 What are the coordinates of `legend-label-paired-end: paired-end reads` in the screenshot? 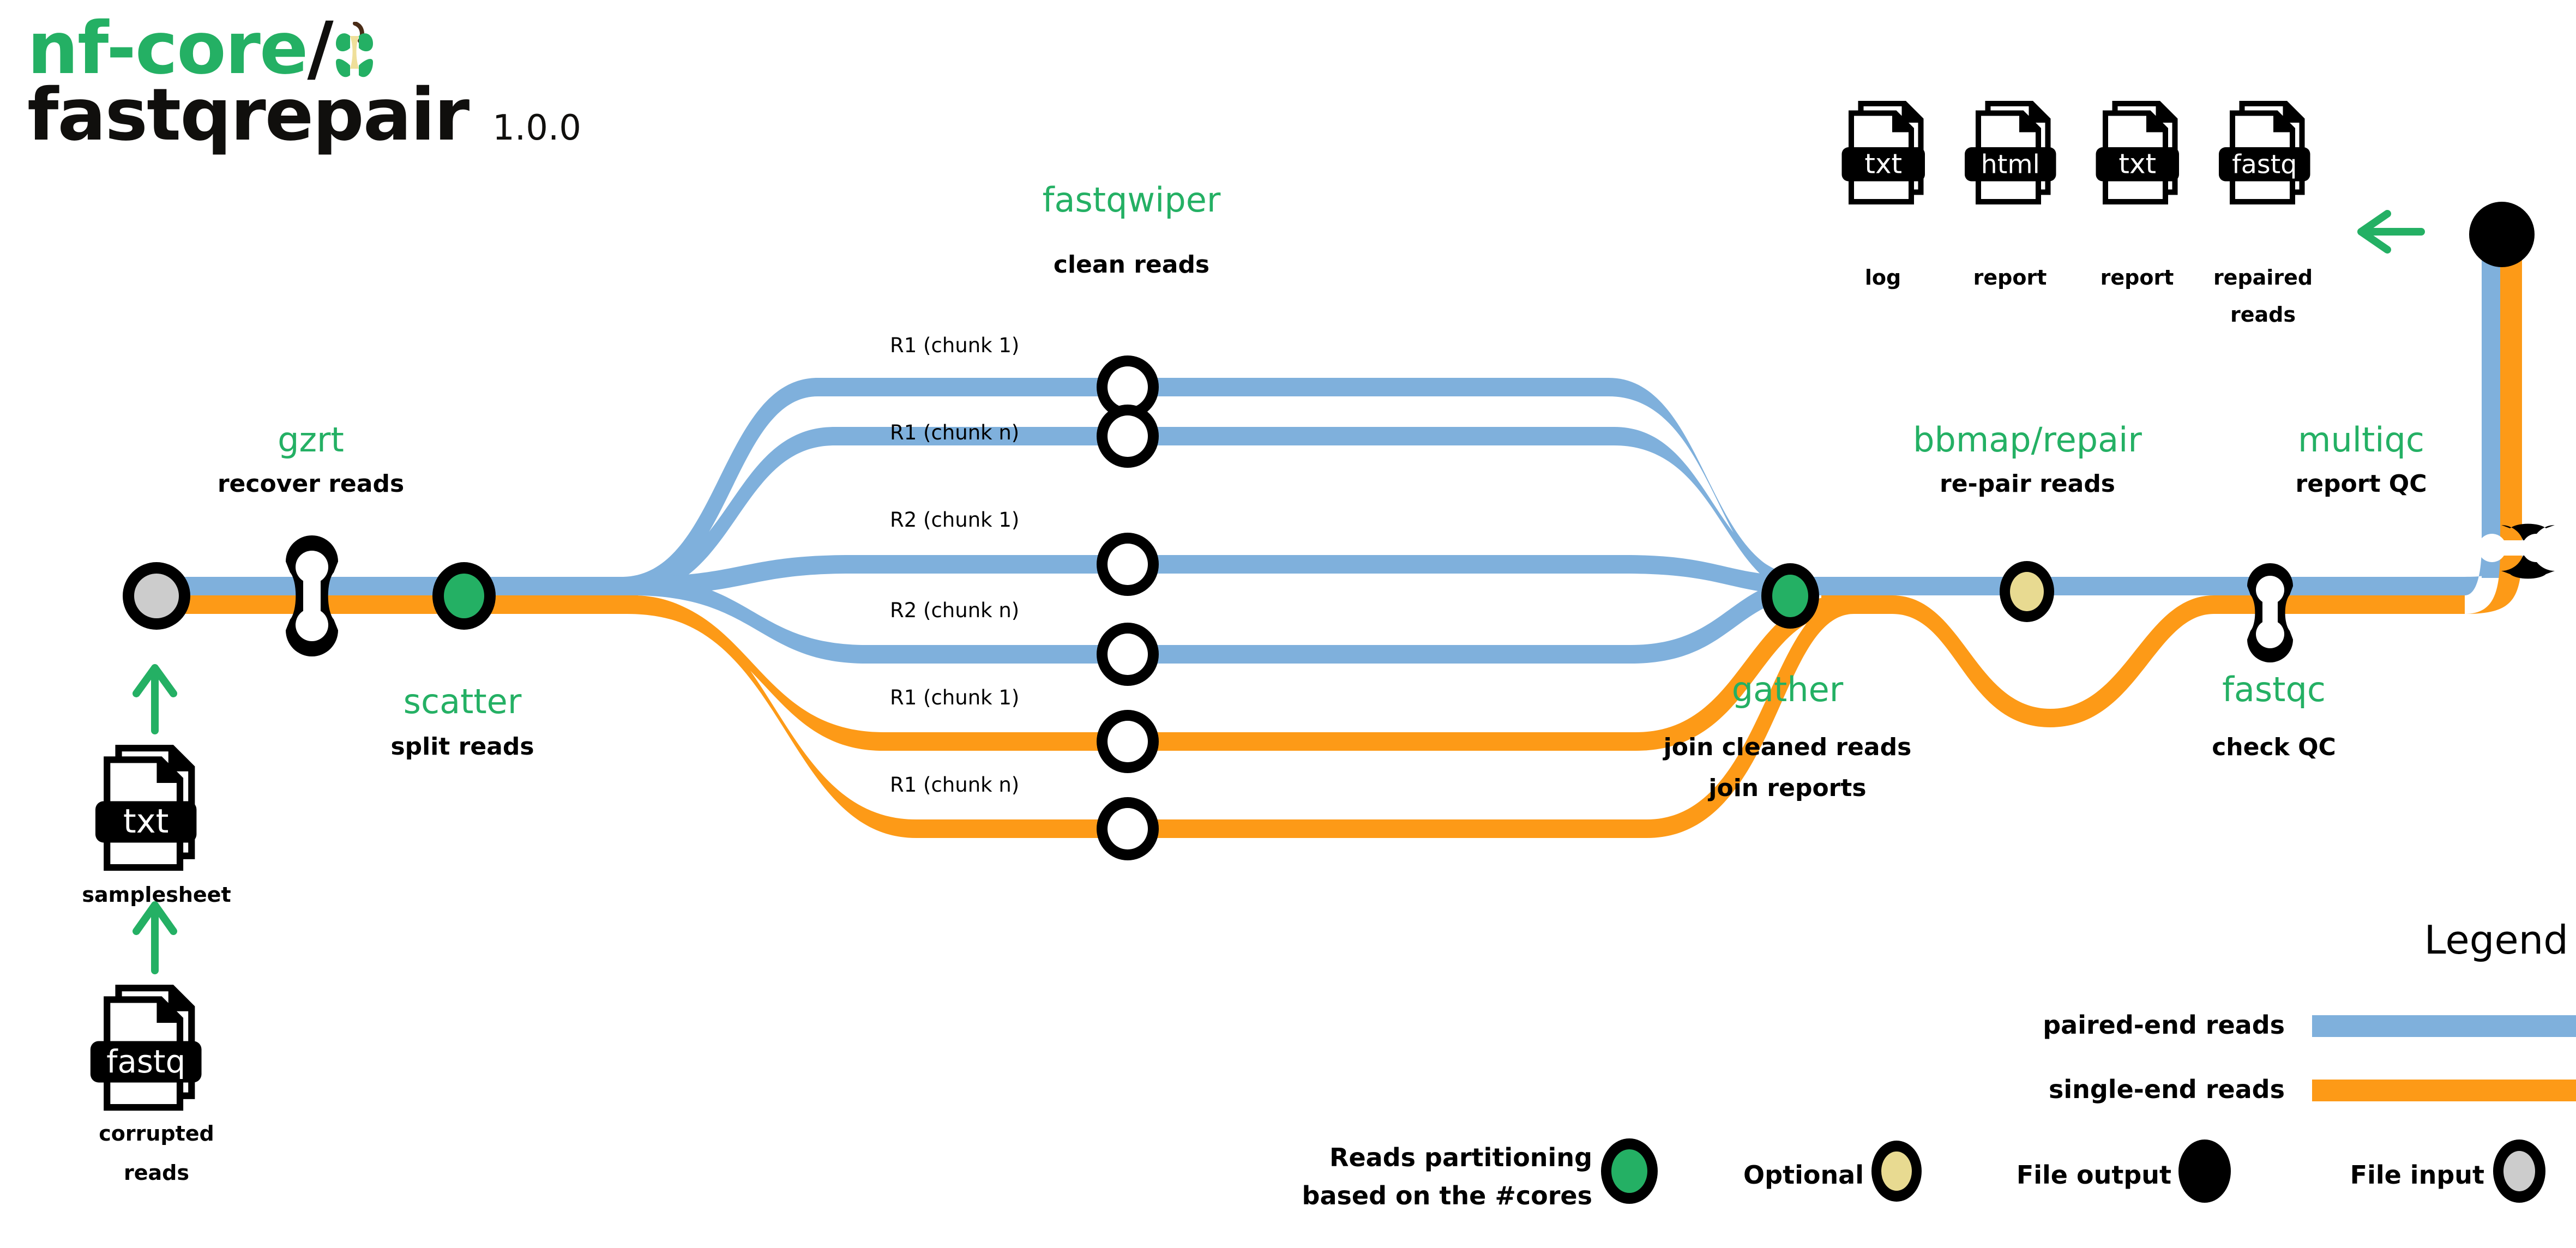 It's located at (2164, 1025).